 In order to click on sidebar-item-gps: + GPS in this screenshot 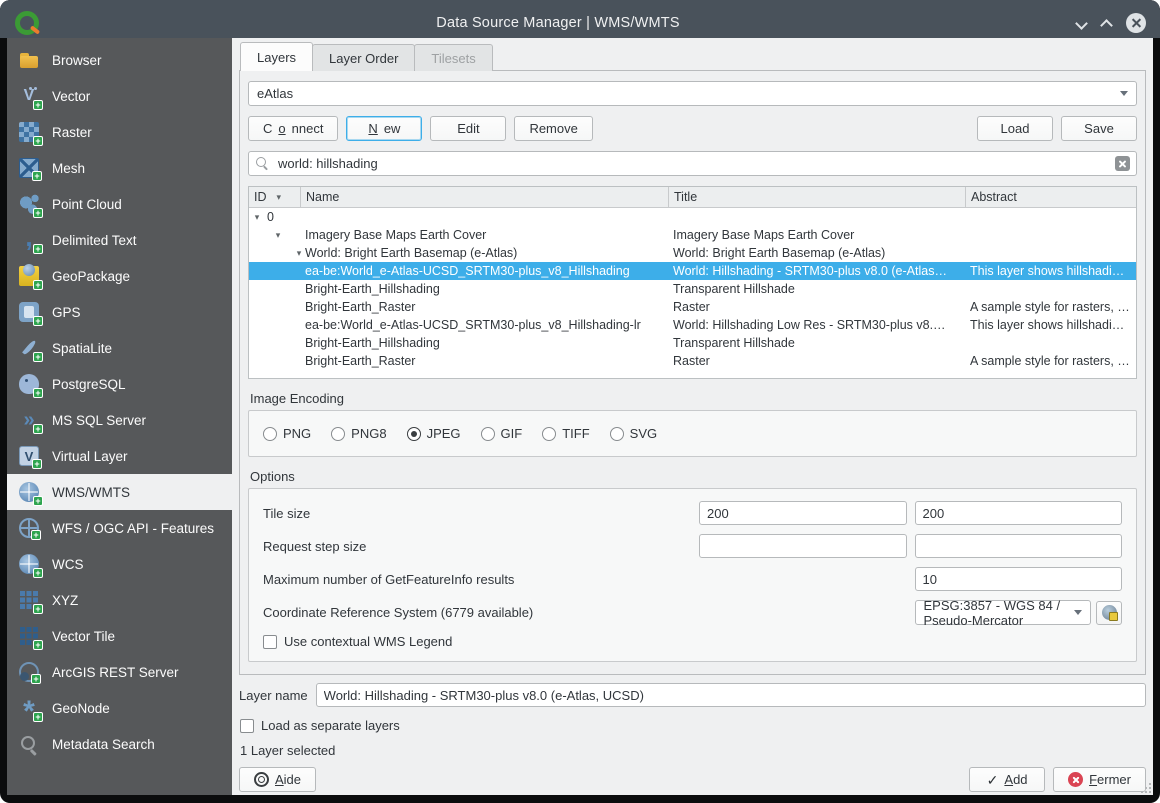, I will do `click(119, 312)`.